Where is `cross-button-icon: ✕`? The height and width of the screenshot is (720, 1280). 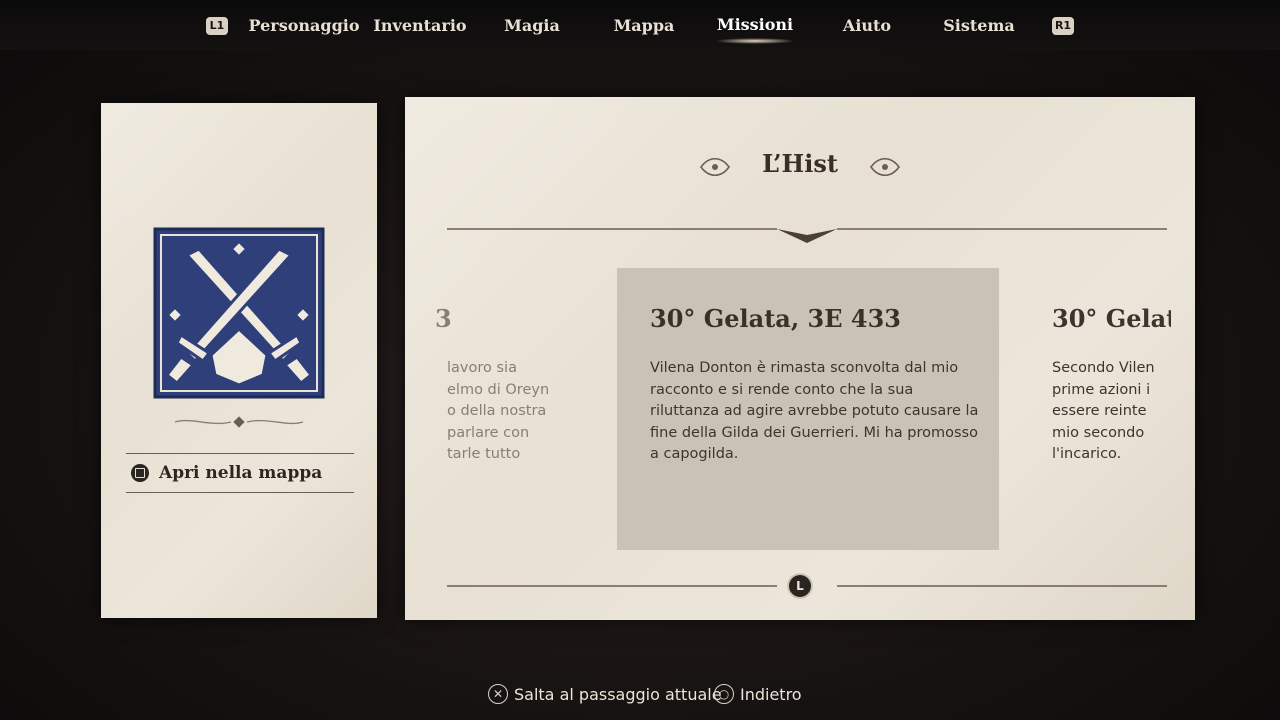
cross-button-icon: ✕ is located at coordinates (498, 694).